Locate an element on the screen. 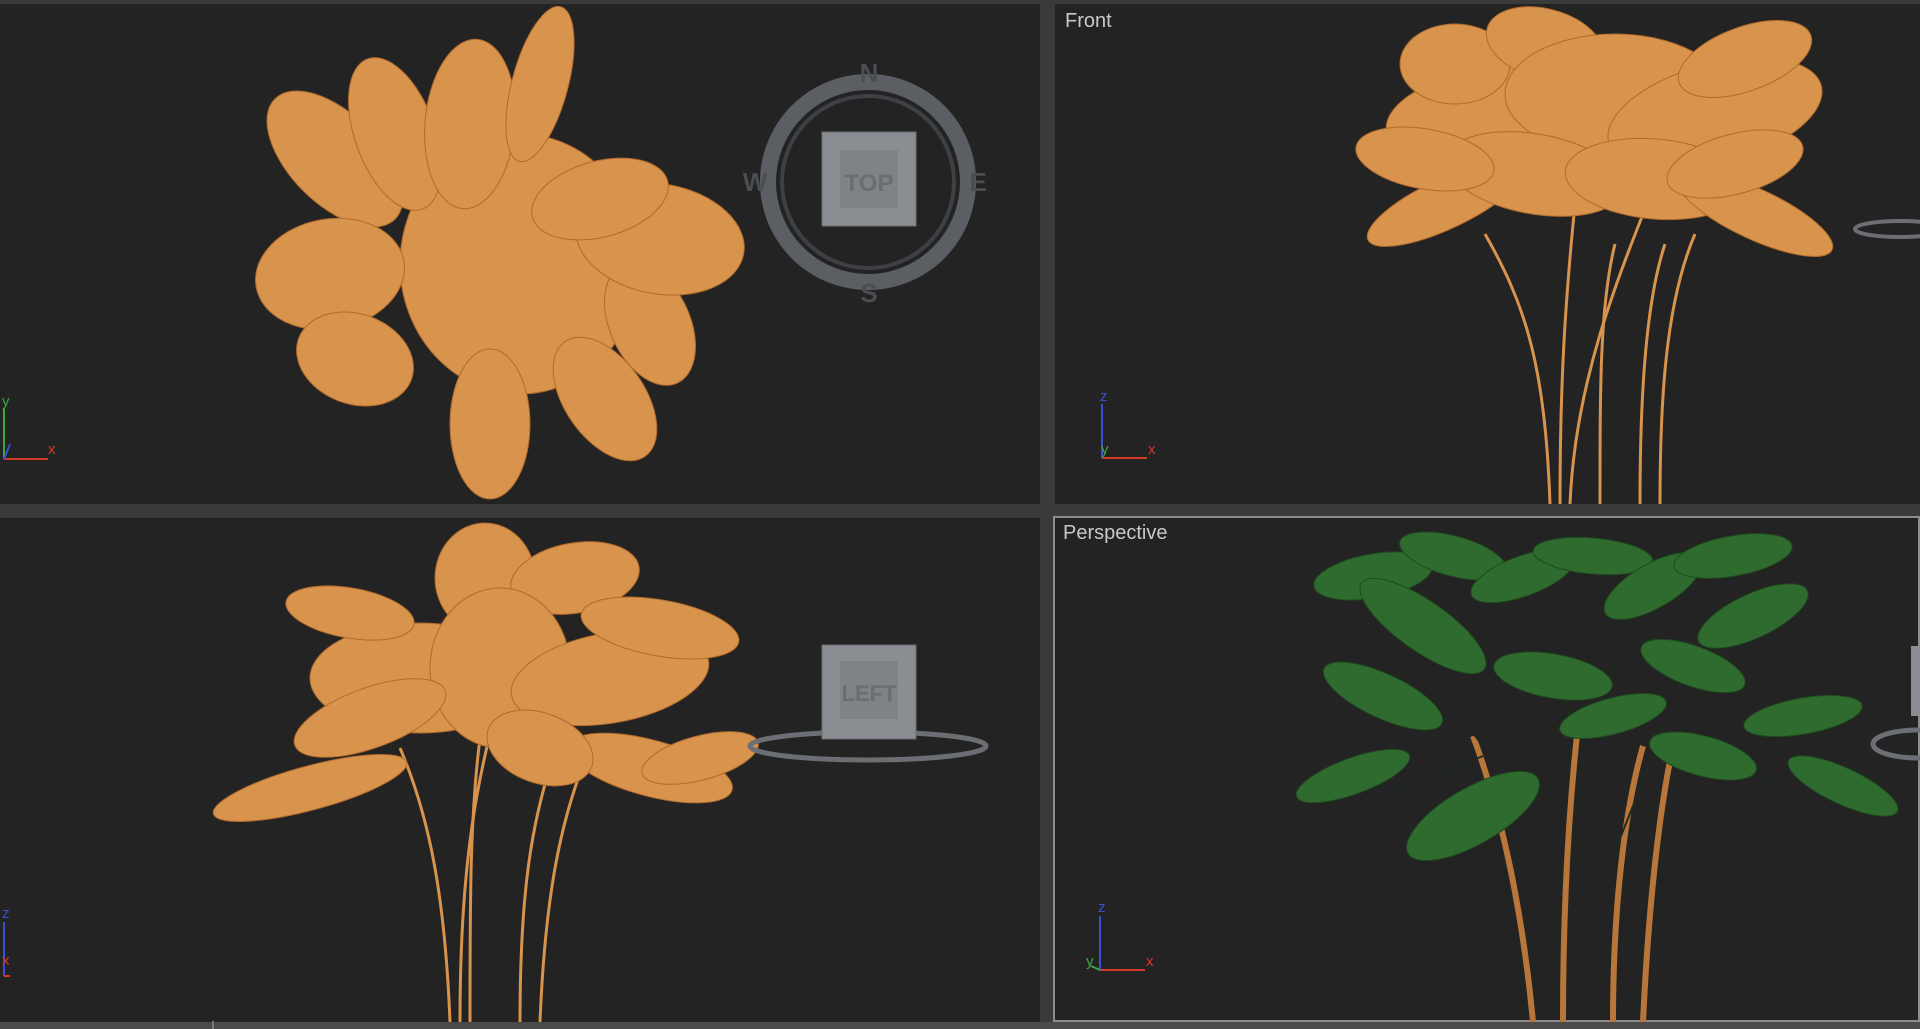 This screenshot has width=1920, height=1029. axis-gizmo-front: z x y is located at coordinates (1128, 423).